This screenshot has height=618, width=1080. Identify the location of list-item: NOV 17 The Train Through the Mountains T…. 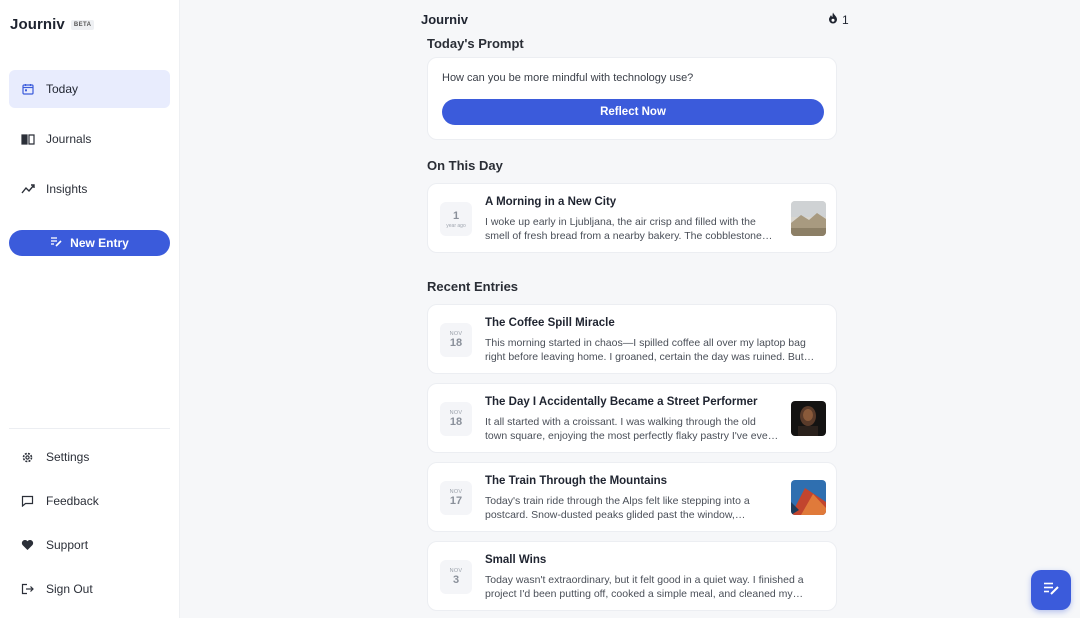
(632, 497).